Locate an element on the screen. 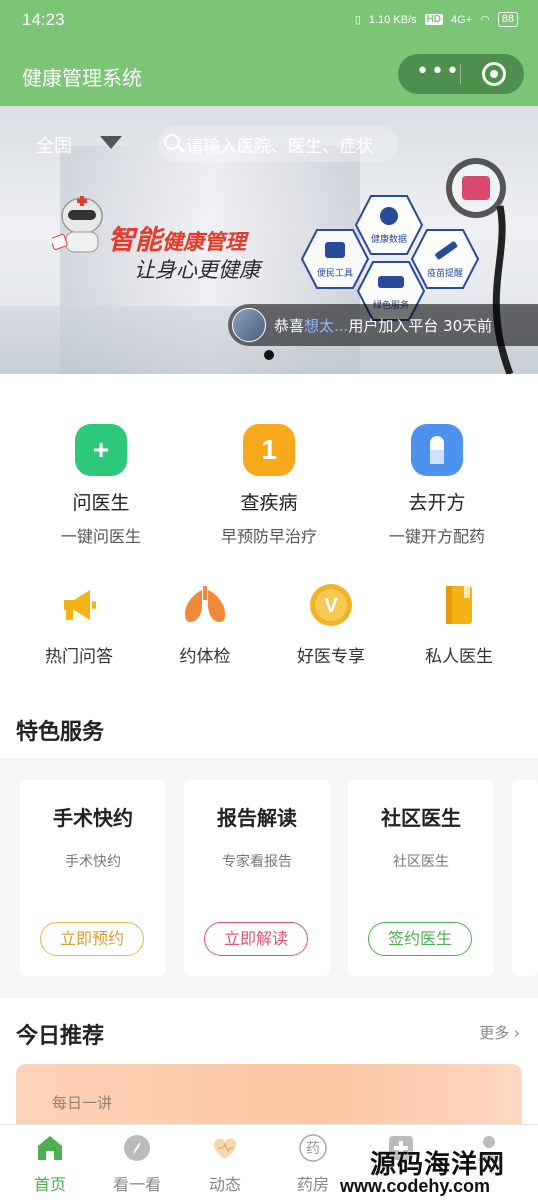  entry-title: 去开方 is located at coordinates (437, 503).